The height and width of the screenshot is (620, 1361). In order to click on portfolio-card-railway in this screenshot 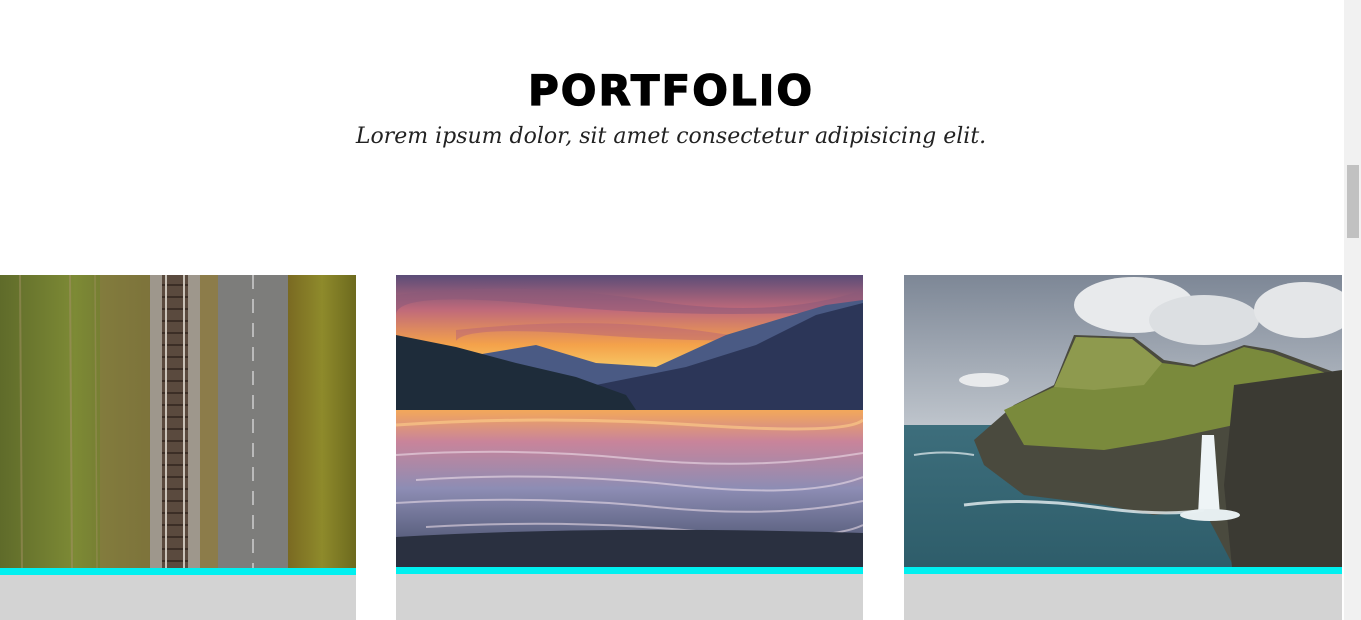, I will do `click(178, 447)`.